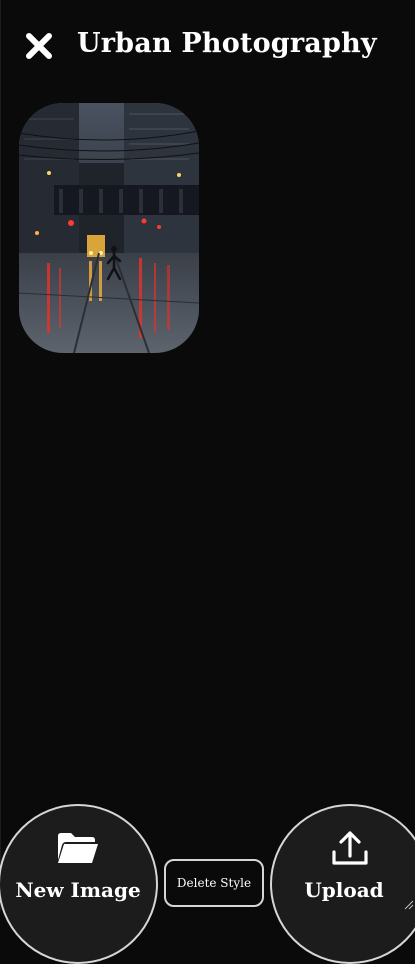  I want to click on close-icon, so click(39, 46).